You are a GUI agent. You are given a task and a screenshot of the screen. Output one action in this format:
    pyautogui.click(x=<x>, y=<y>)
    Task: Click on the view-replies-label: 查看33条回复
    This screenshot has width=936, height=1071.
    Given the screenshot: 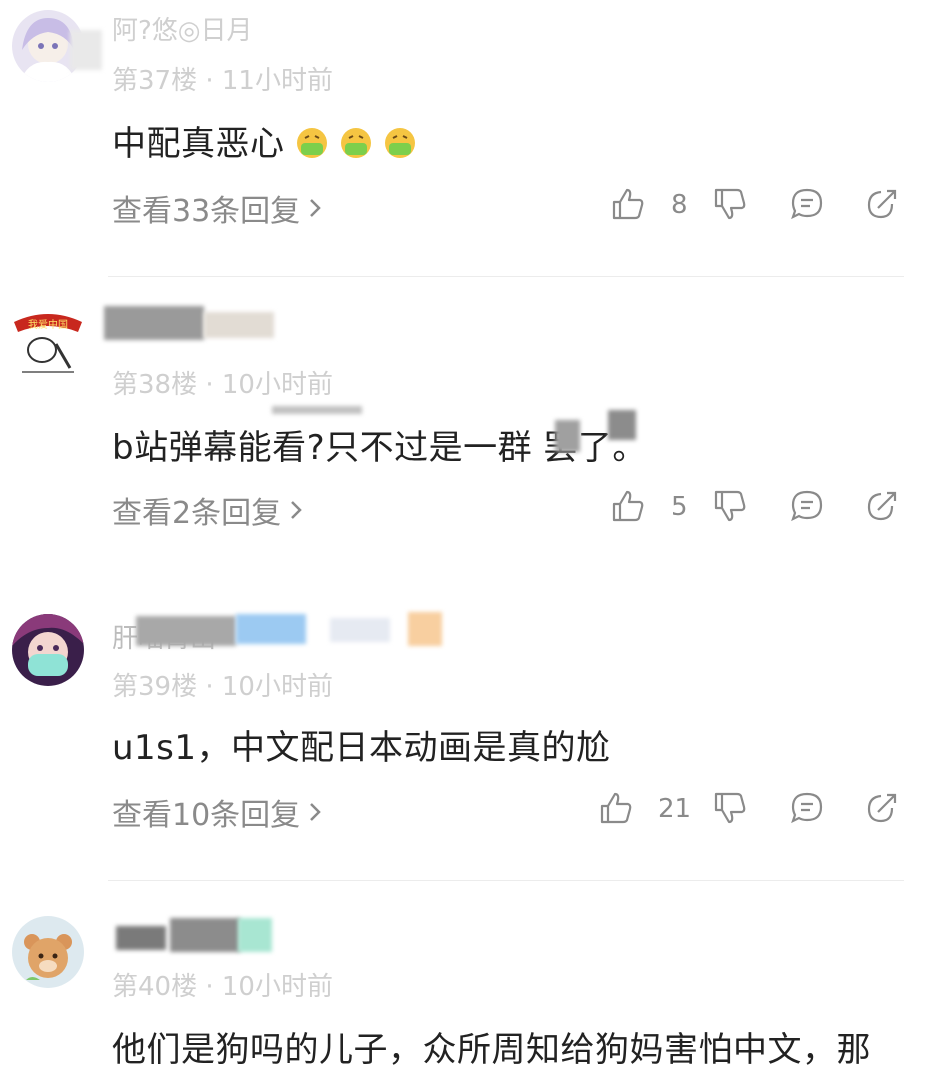 What is the action you would take?
    pyautogui.click(x=206, y=211)
    